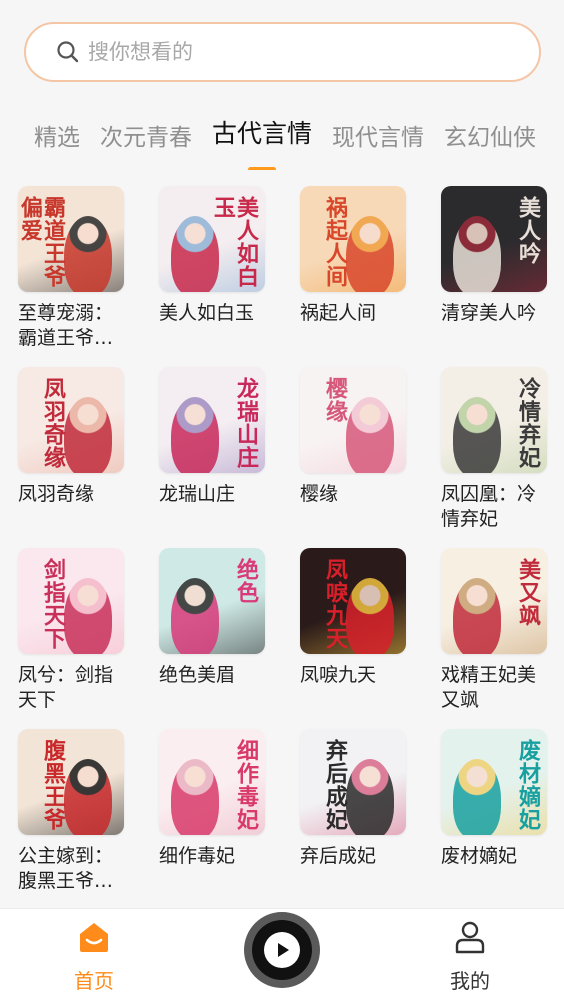 This screenshot has width=564, height=1001. Describe the element at coordinates (335, 785) in the screenshot. I see `cover-title-art: 弃后成妃` at that location.